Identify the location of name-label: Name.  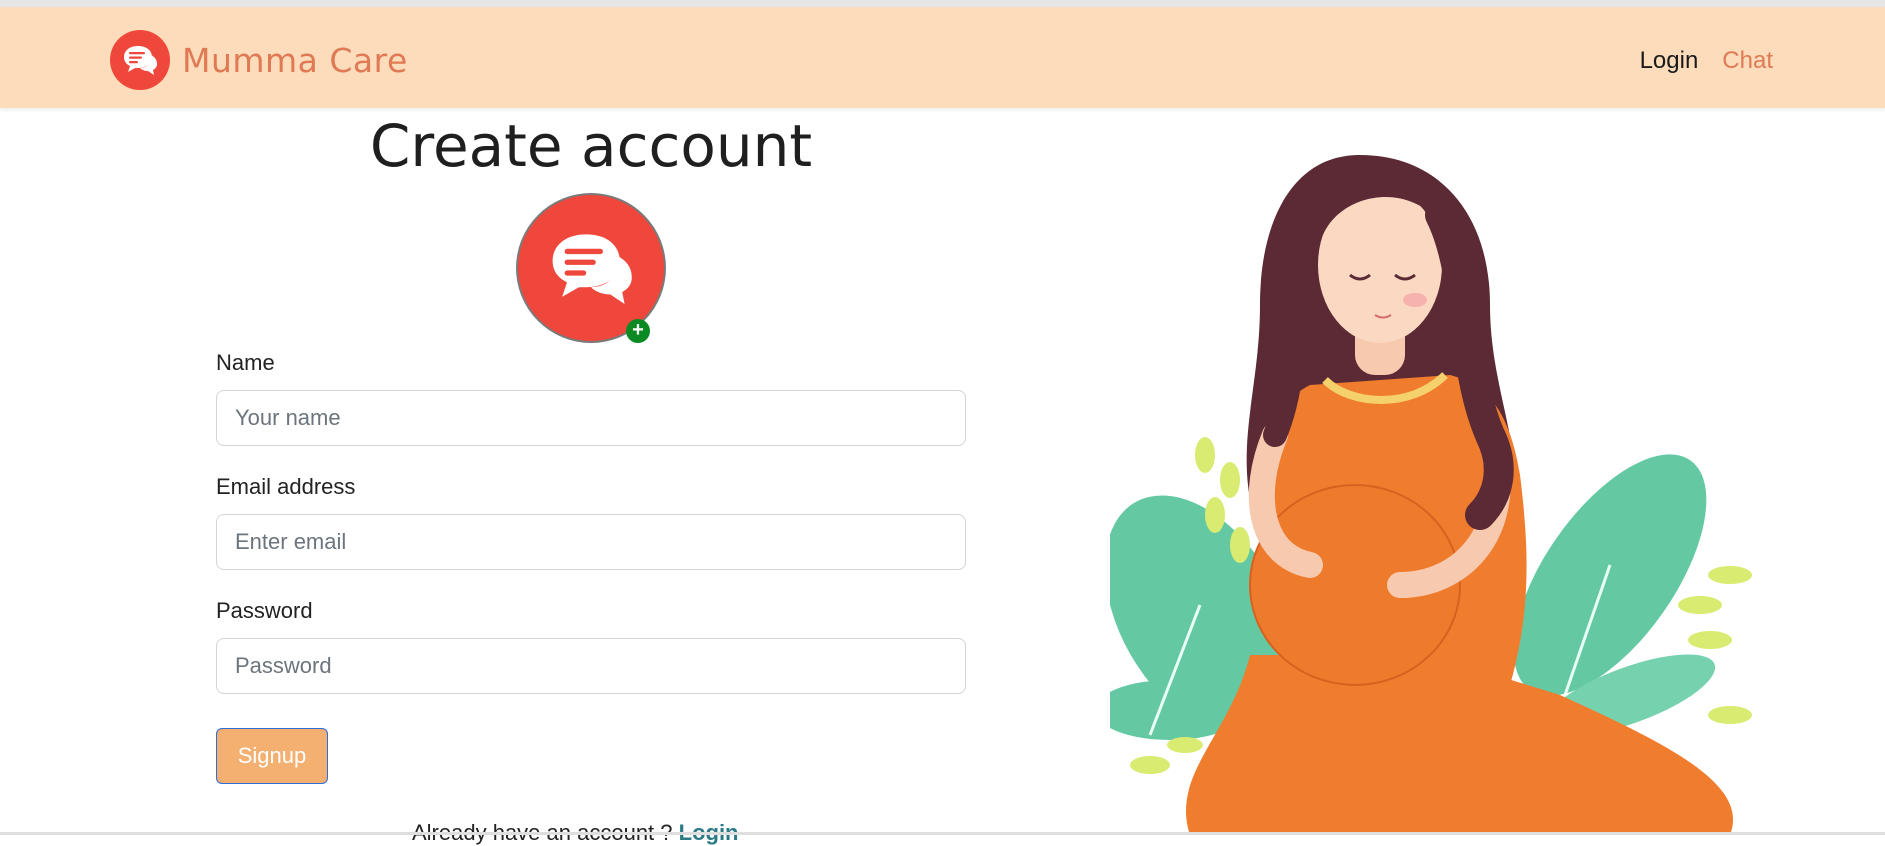
(245, 362).